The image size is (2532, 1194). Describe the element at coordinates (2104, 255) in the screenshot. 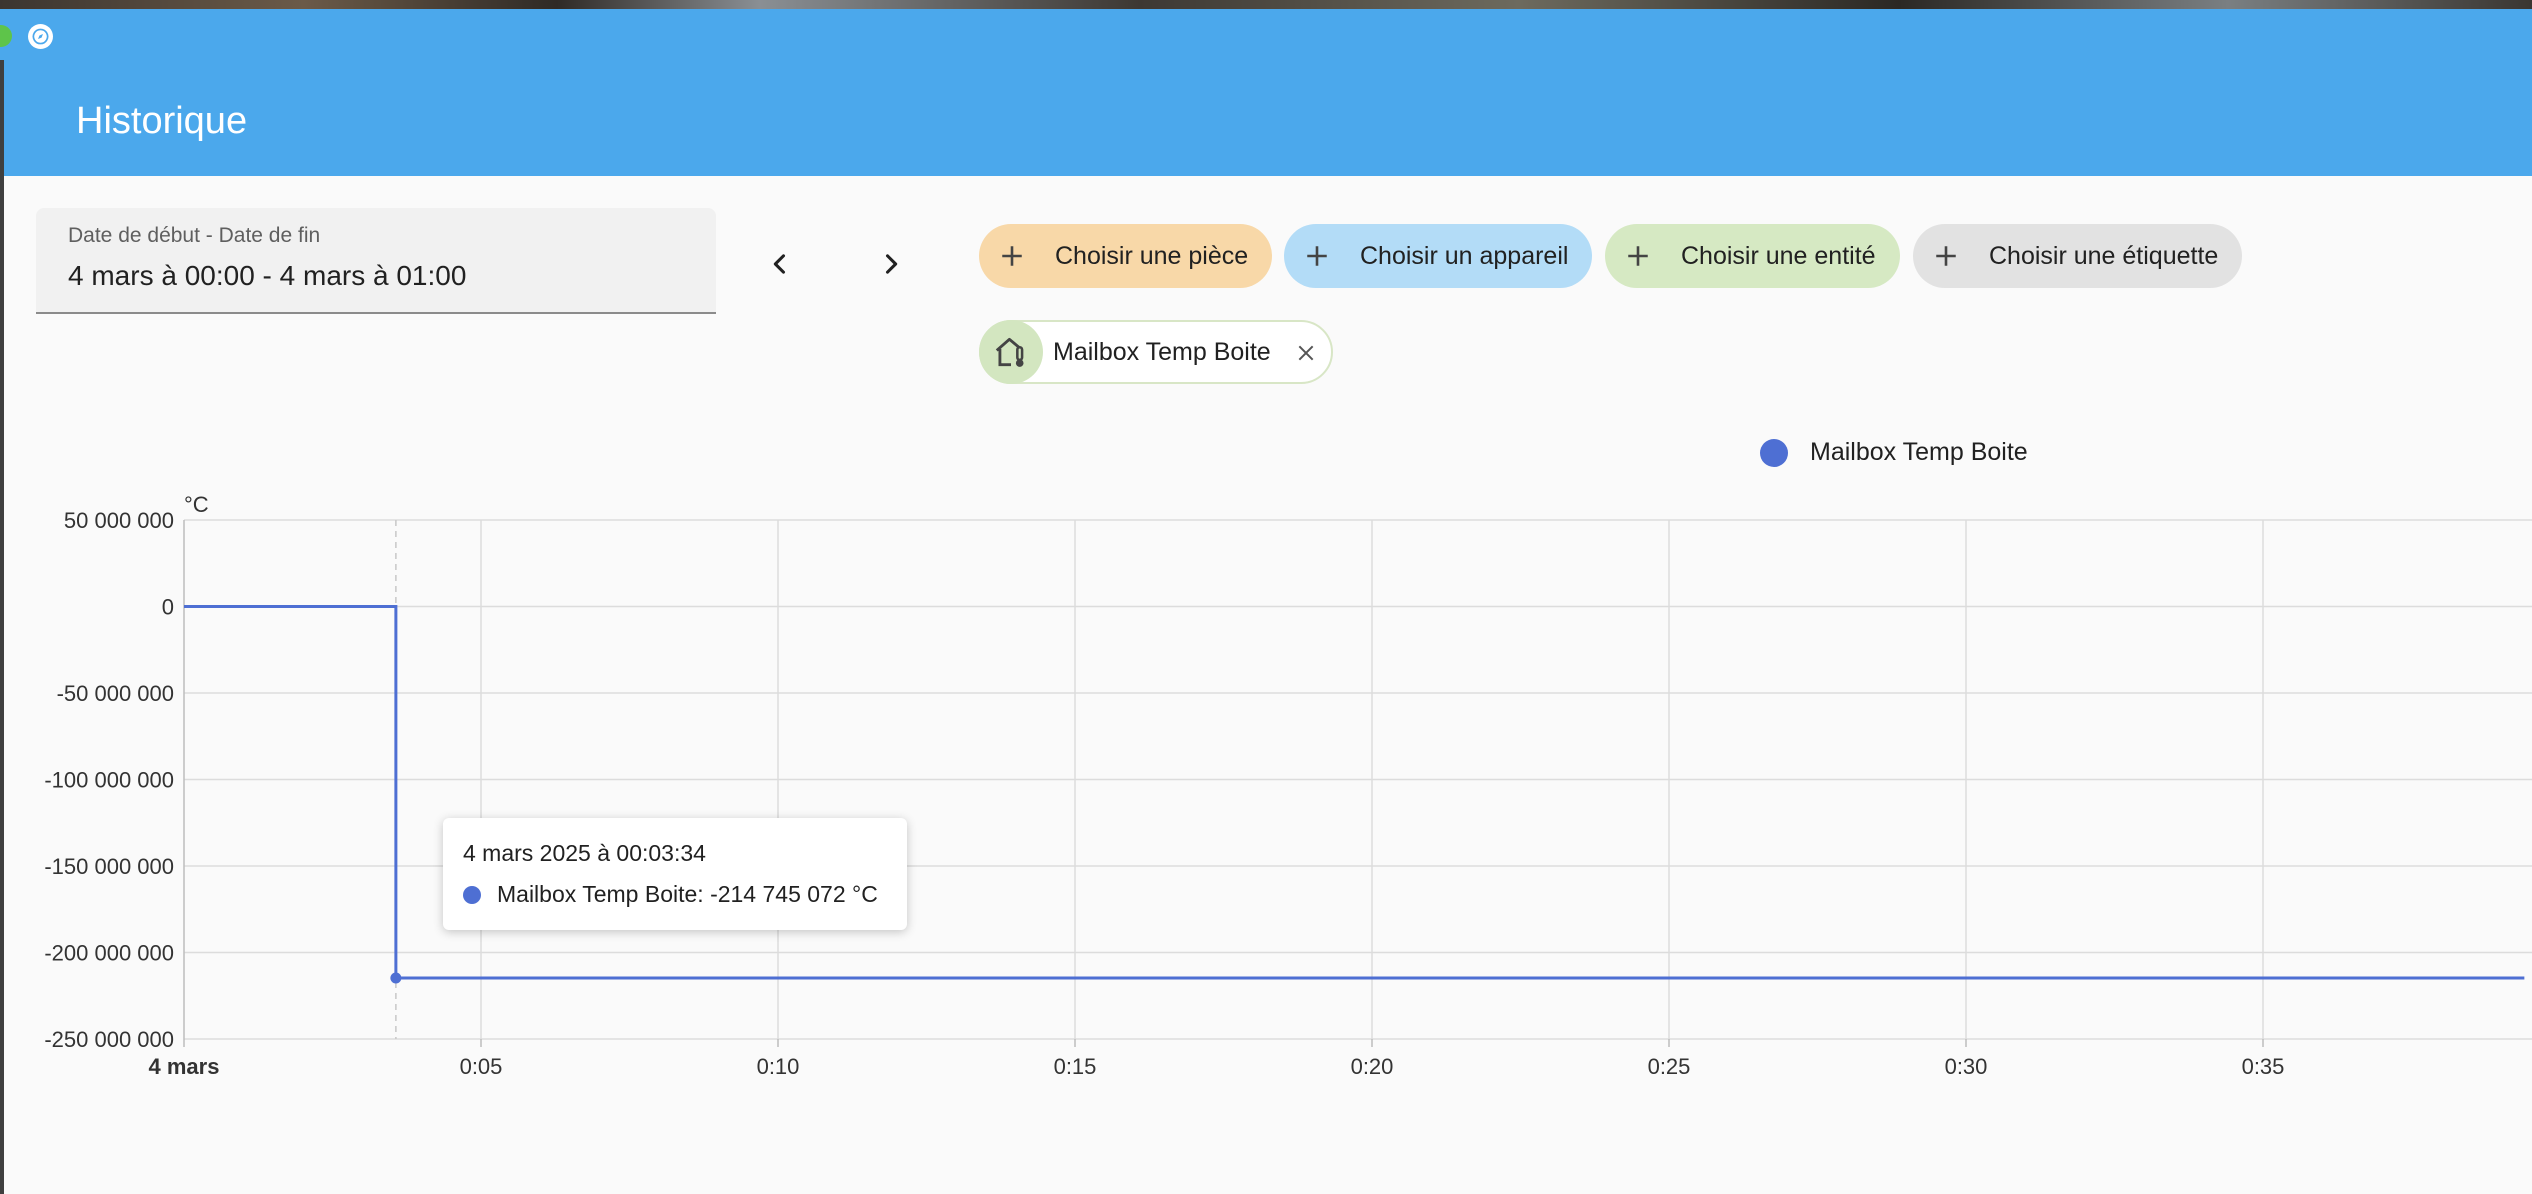

I see `choose-label-label: Choisir une étiquette` at that location.